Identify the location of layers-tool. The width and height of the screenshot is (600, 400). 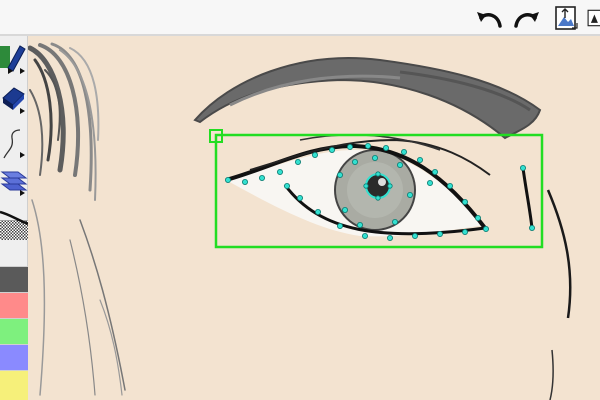
(14, 183).